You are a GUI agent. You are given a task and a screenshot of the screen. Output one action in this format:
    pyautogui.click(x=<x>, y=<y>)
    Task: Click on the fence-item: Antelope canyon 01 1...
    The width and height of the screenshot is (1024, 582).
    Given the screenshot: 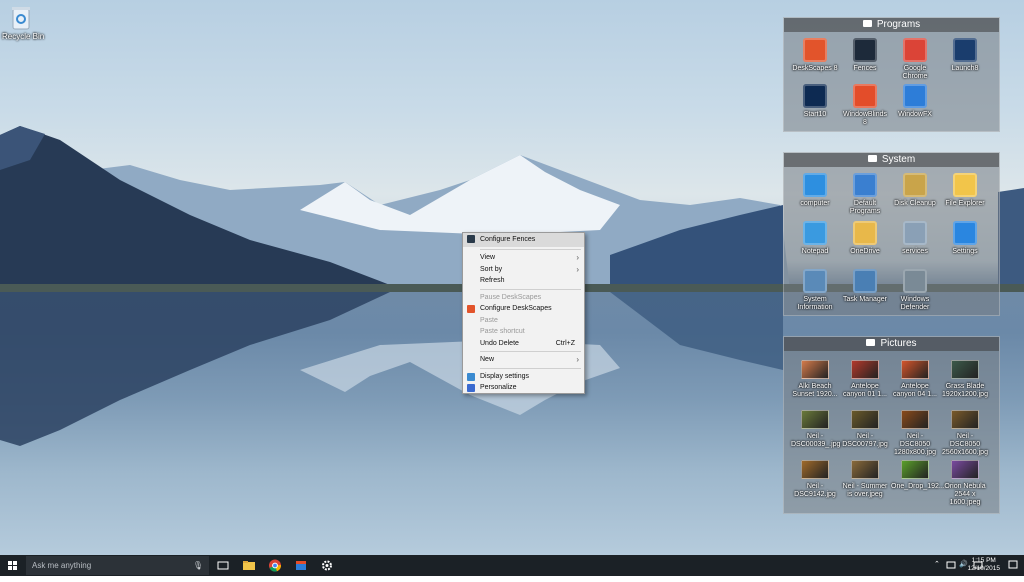 What is the action you would take?
    pyautogui.click(x=865, y=380)
    